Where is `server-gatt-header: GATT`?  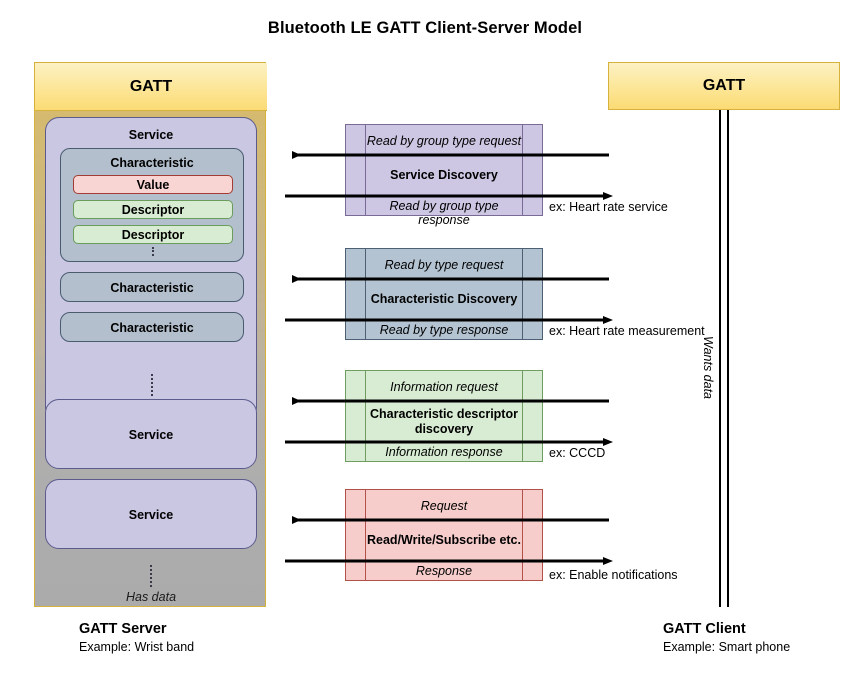 server-gatt-header: GATT is located at coordinates (151, 87).